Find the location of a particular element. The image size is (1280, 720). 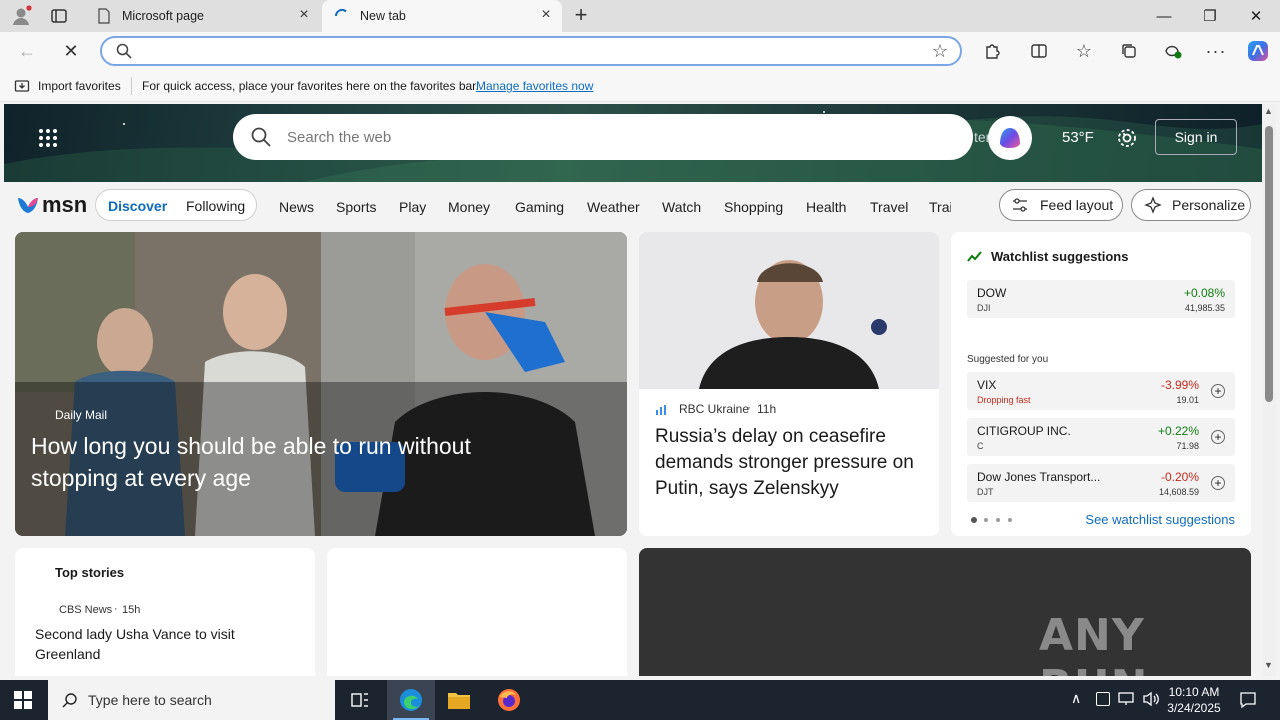

manage-favorites-link: Manage favorites now is located at coordinates (534, 86).